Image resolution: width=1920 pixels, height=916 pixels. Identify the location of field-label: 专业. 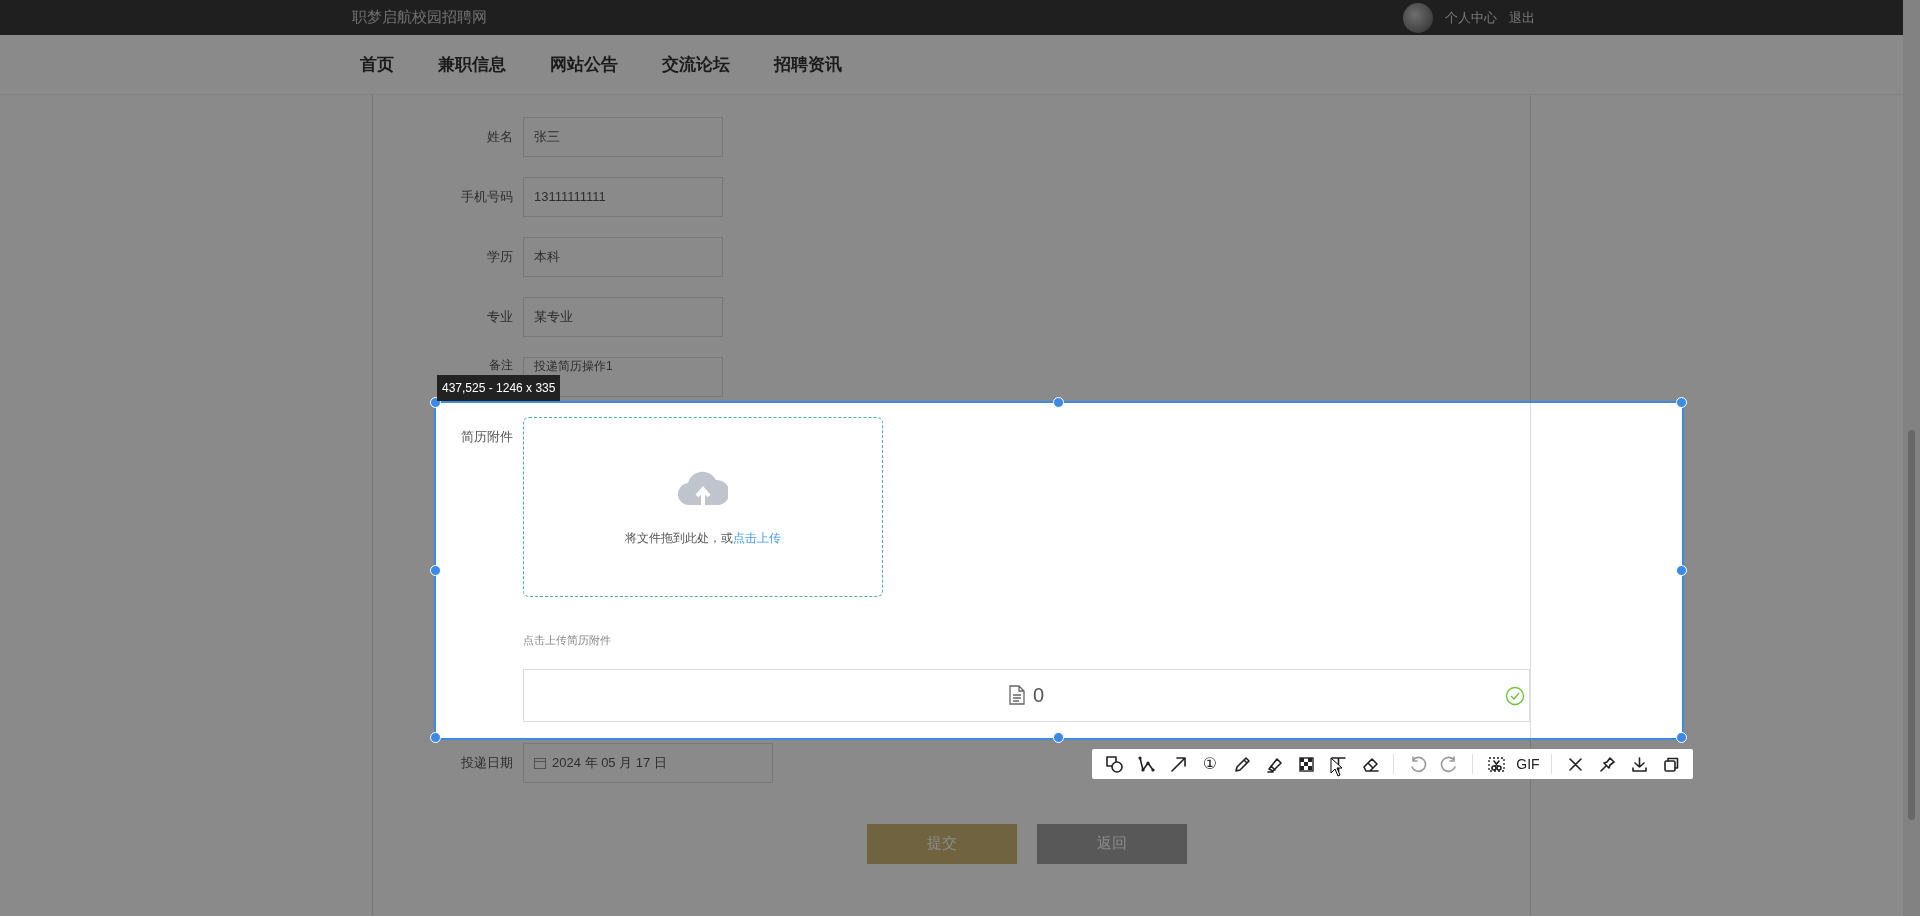
(500, 316).